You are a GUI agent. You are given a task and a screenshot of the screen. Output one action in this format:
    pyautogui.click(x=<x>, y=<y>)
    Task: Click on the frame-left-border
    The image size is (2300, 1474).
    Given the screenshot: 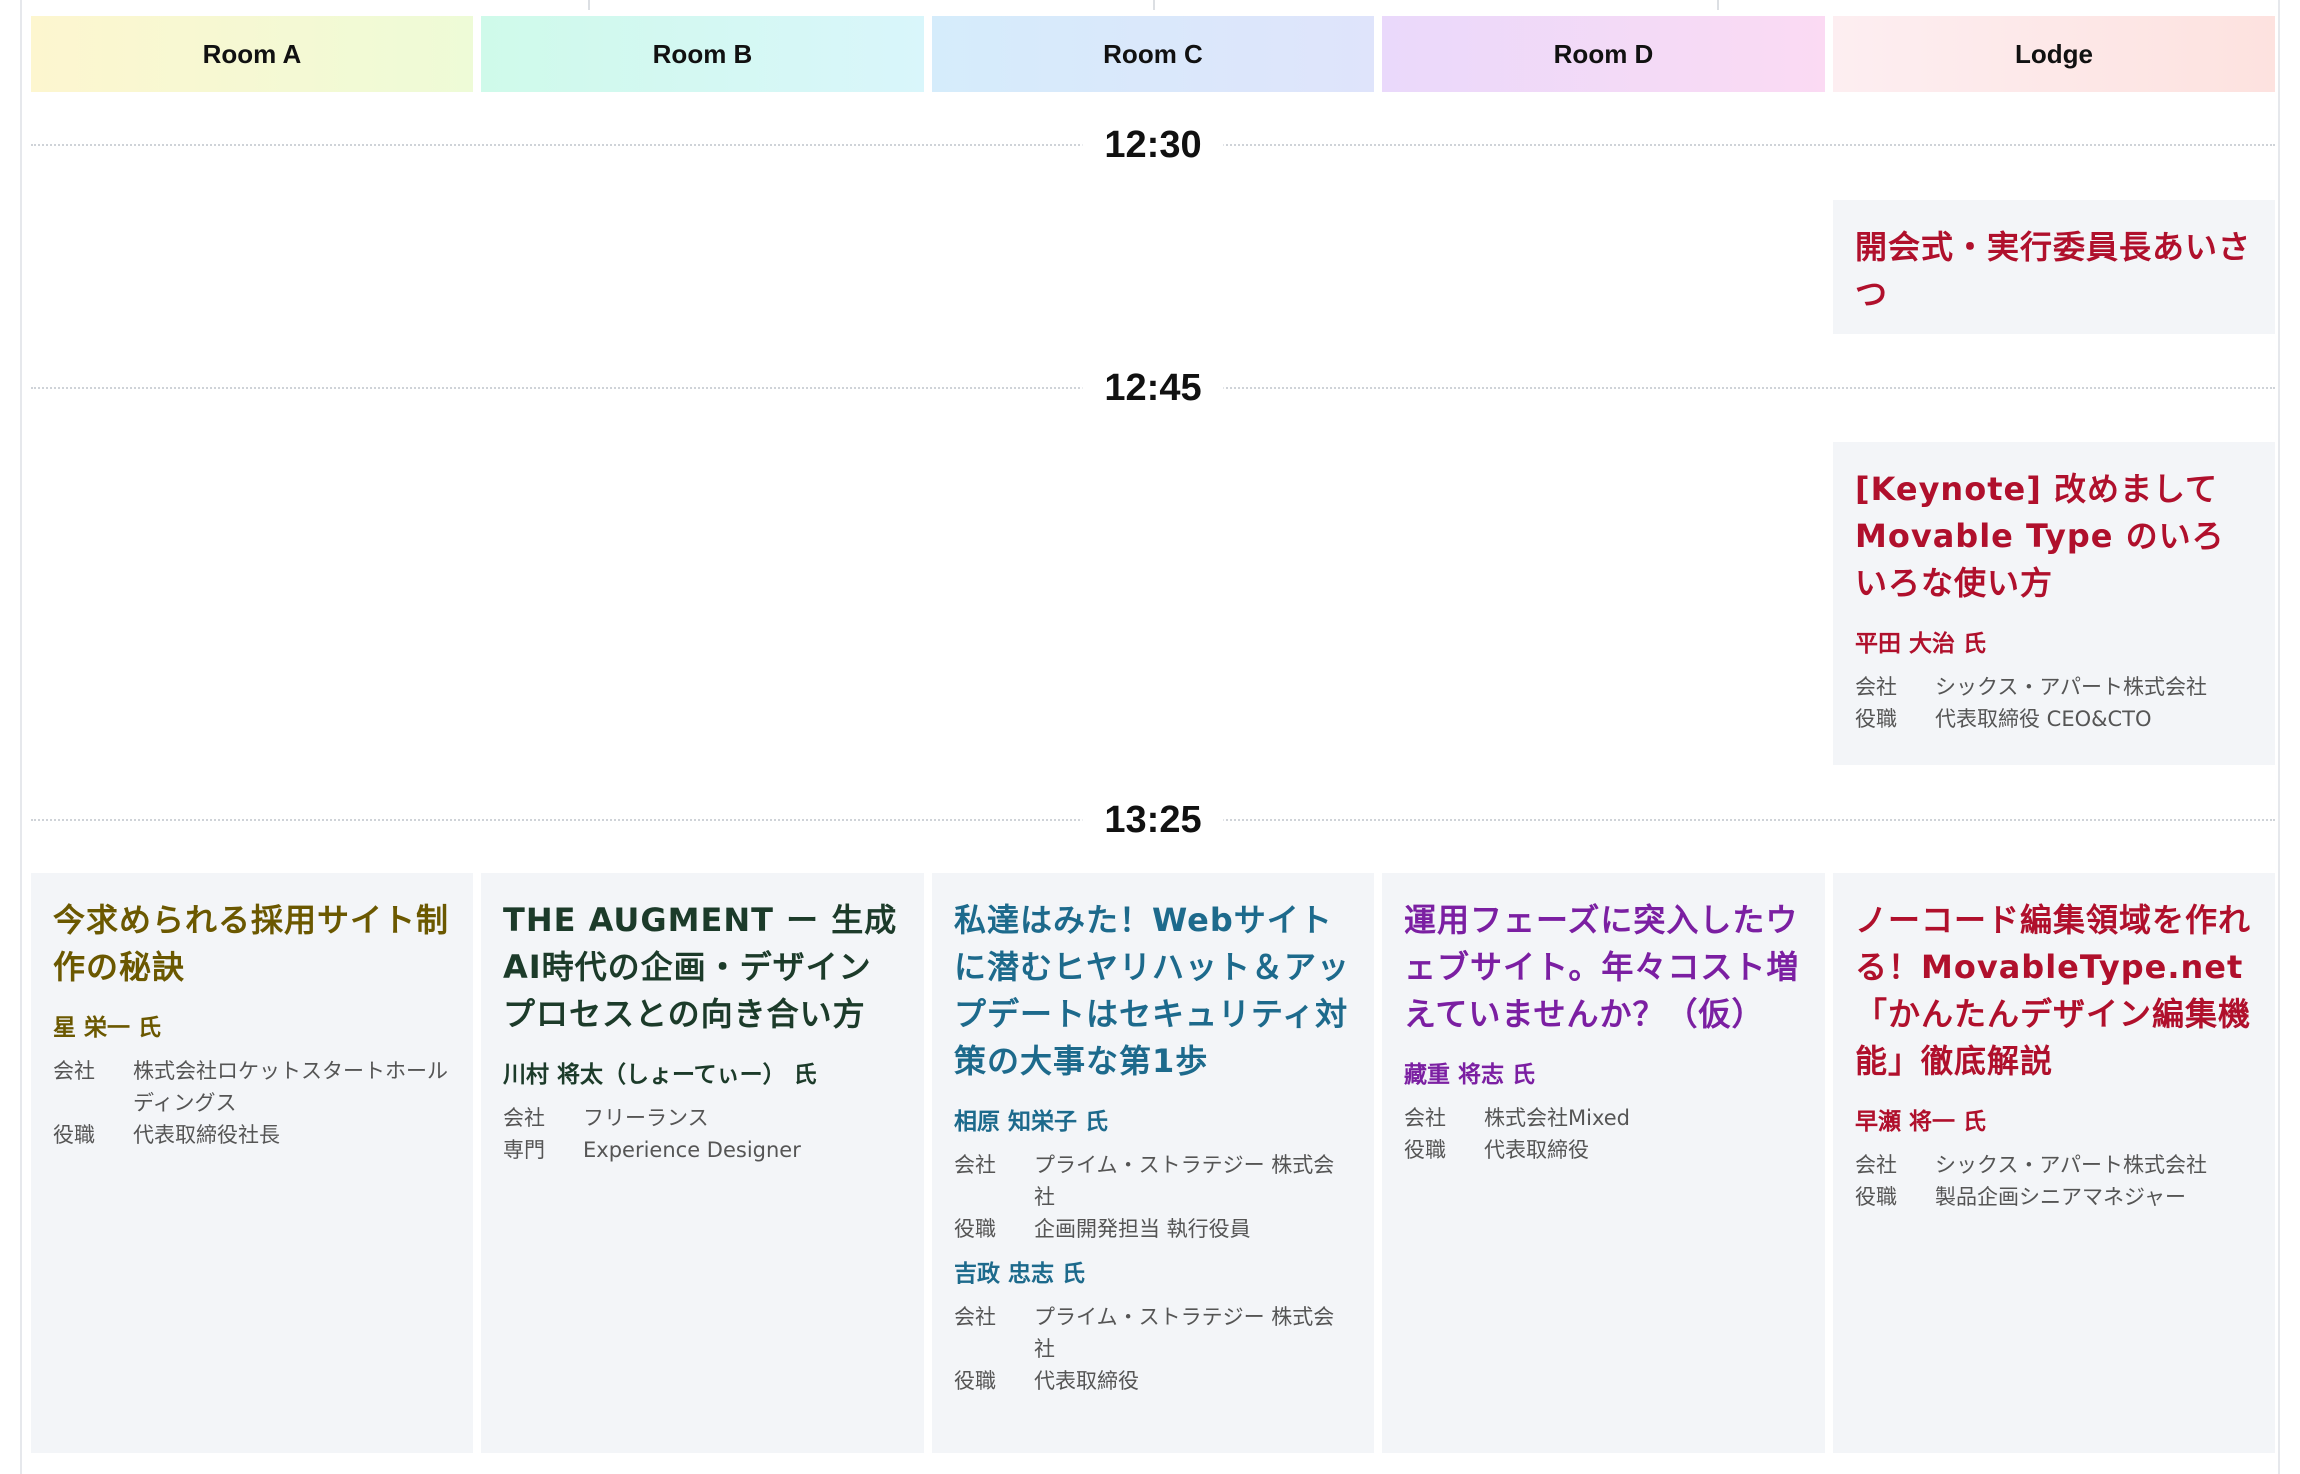 What is the action you would take?
    pyautogui.click(x=21, y=737)
    